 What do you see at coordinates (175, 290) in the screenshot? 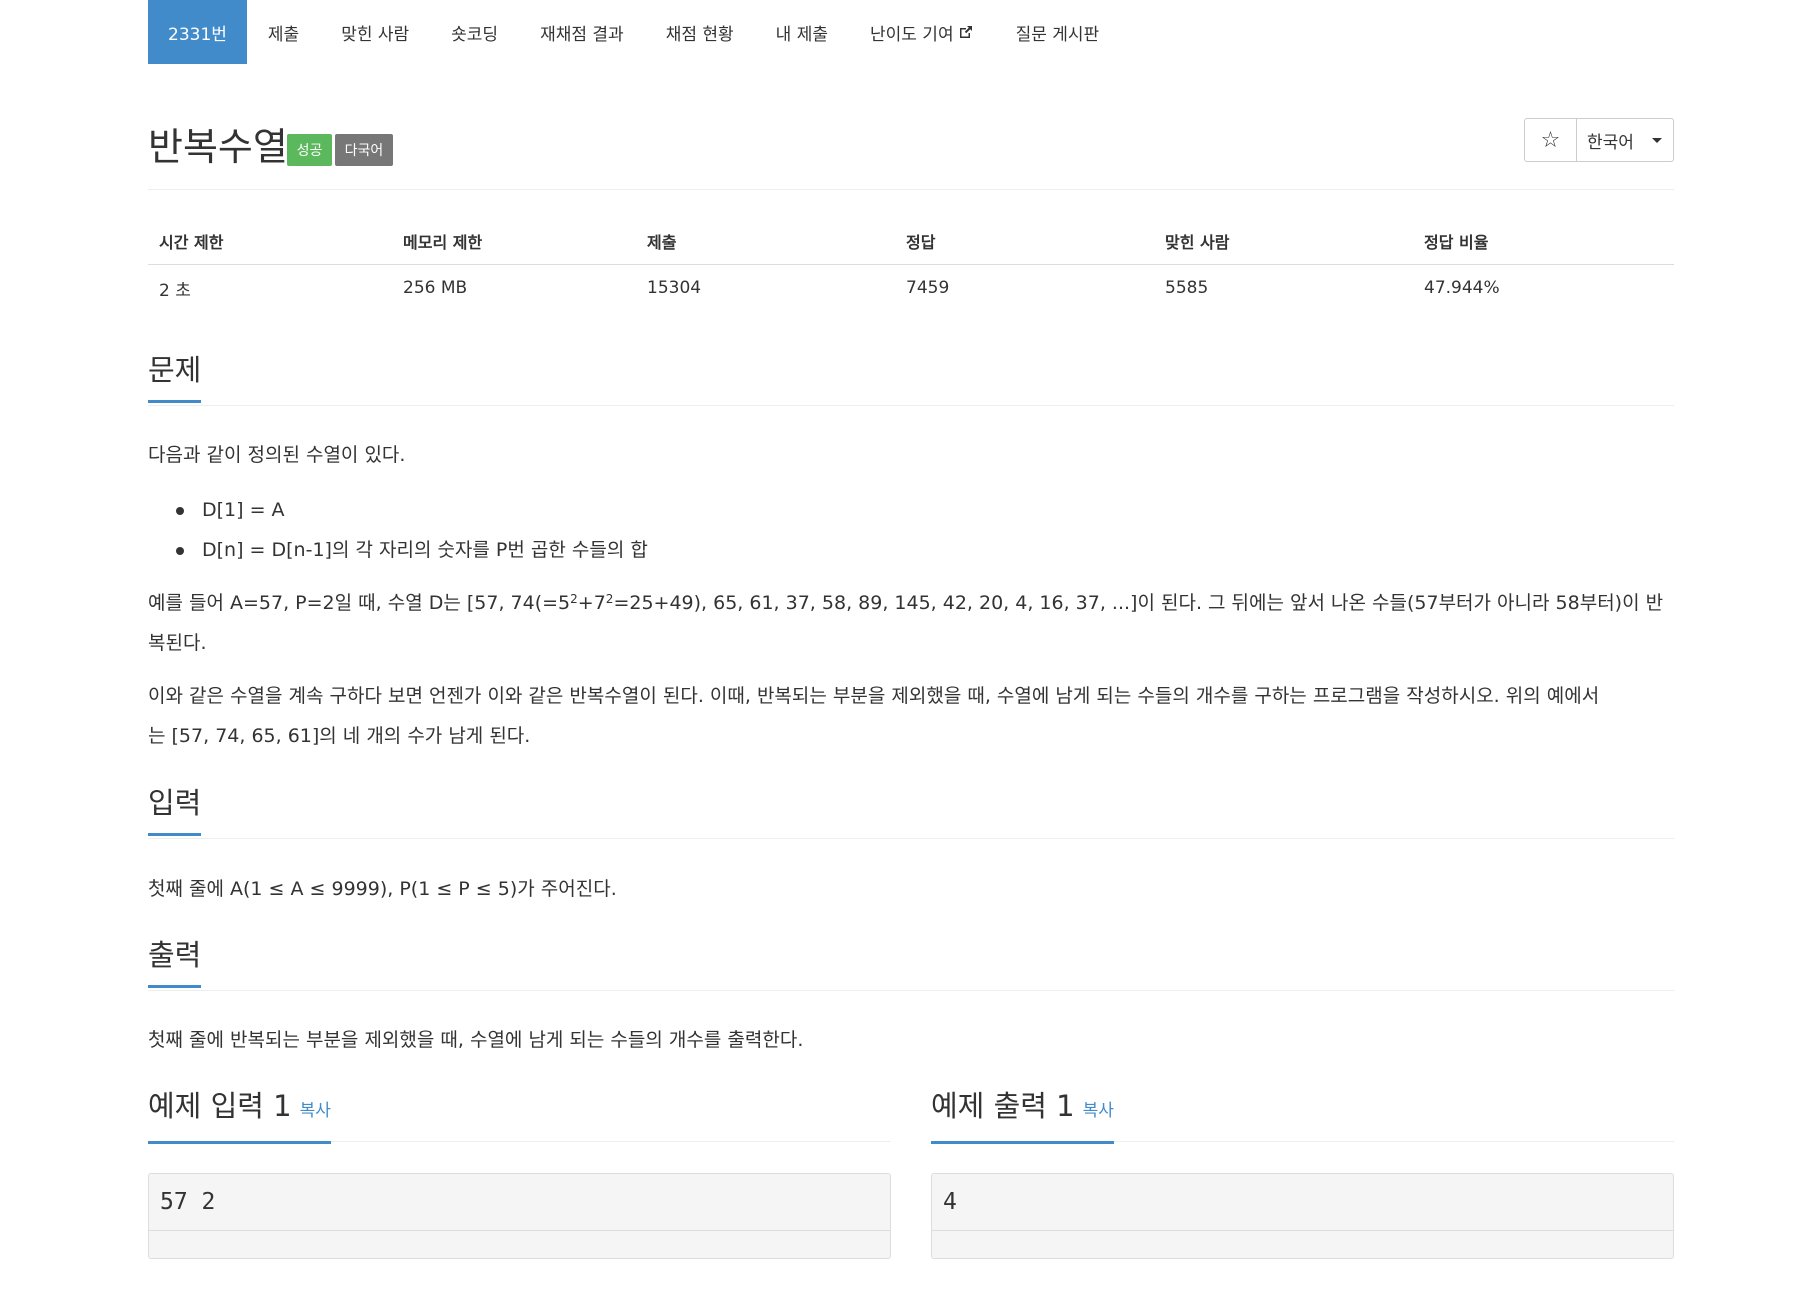
I see `table-cell: 2 초` at bounding box center [175, 290].